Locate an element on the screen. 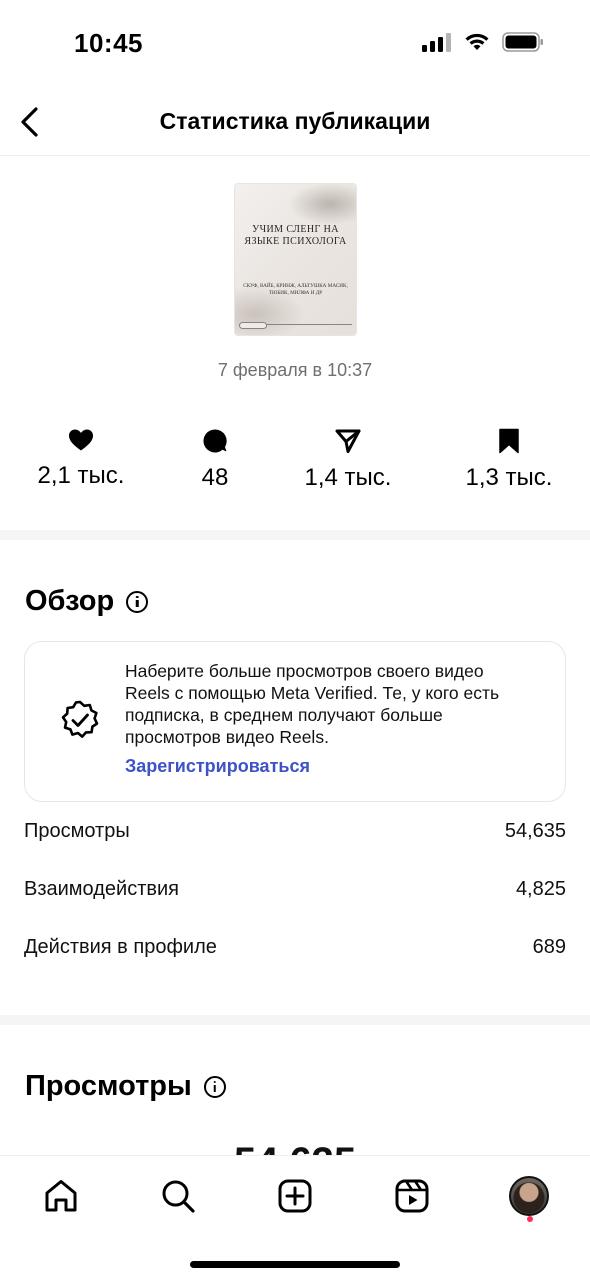 The width and height of the screenshot is (590, 1280). home-icon is located at coordinates (61, 1196).